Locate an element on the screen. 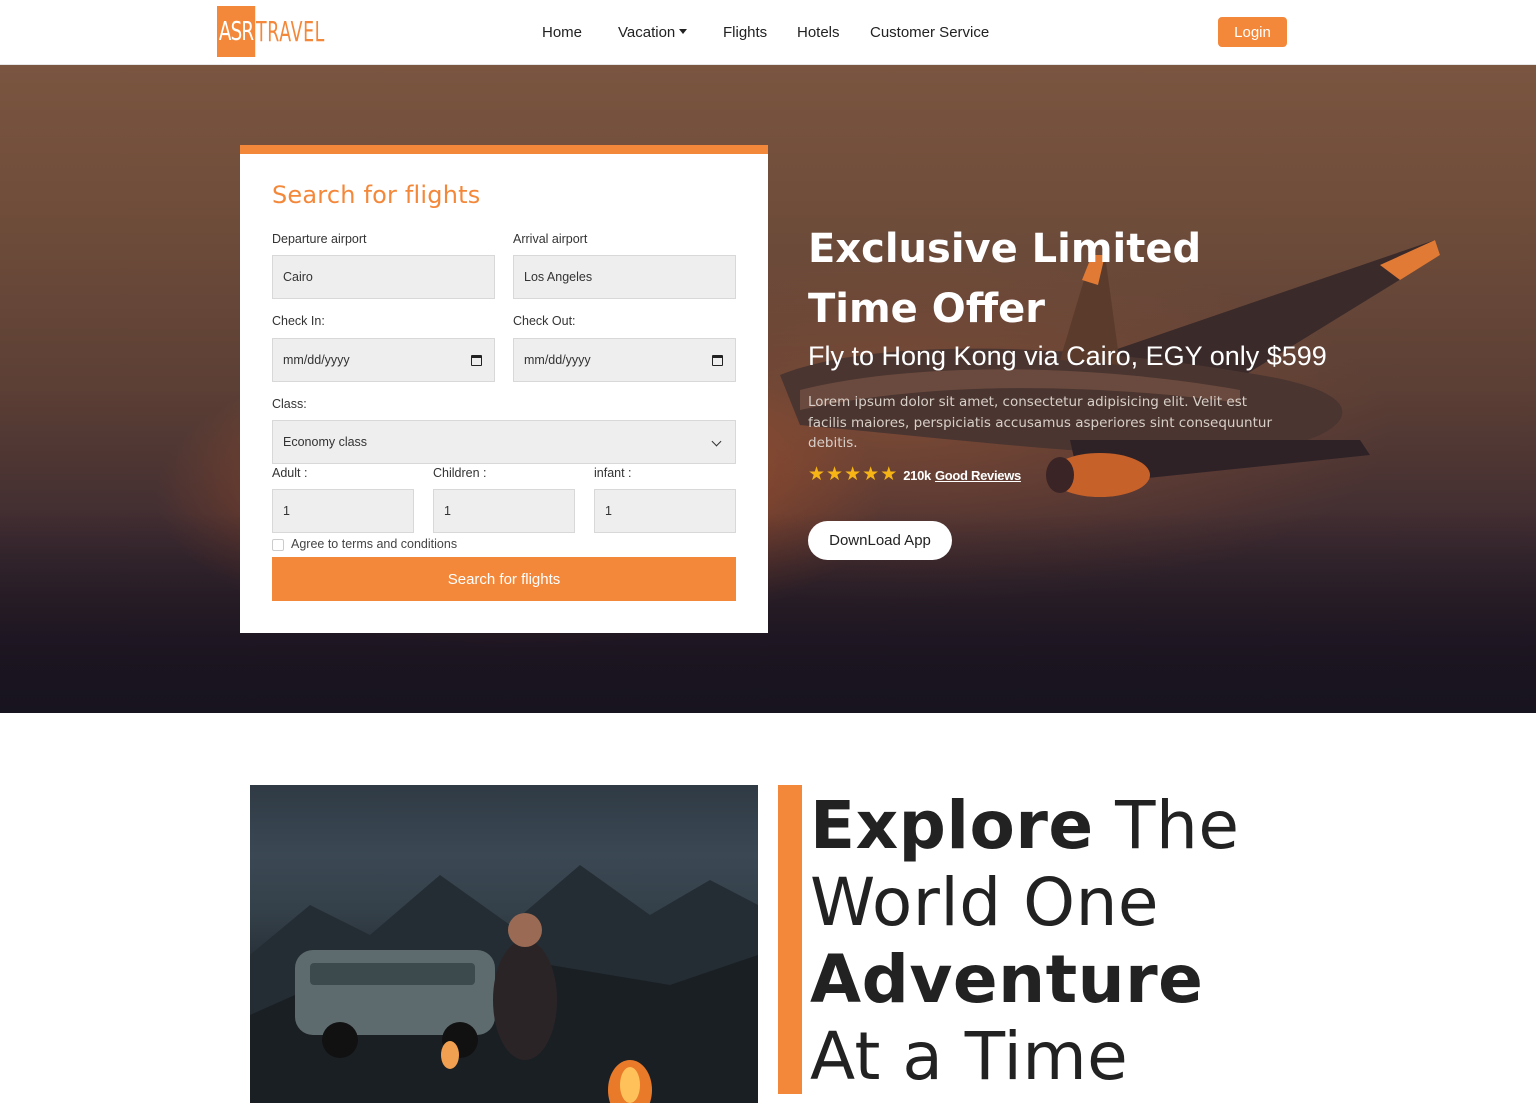 The width and height of the screenshot is (1536, 1103). departure-airport-input: Cairo is located at coordinates (383, 277).